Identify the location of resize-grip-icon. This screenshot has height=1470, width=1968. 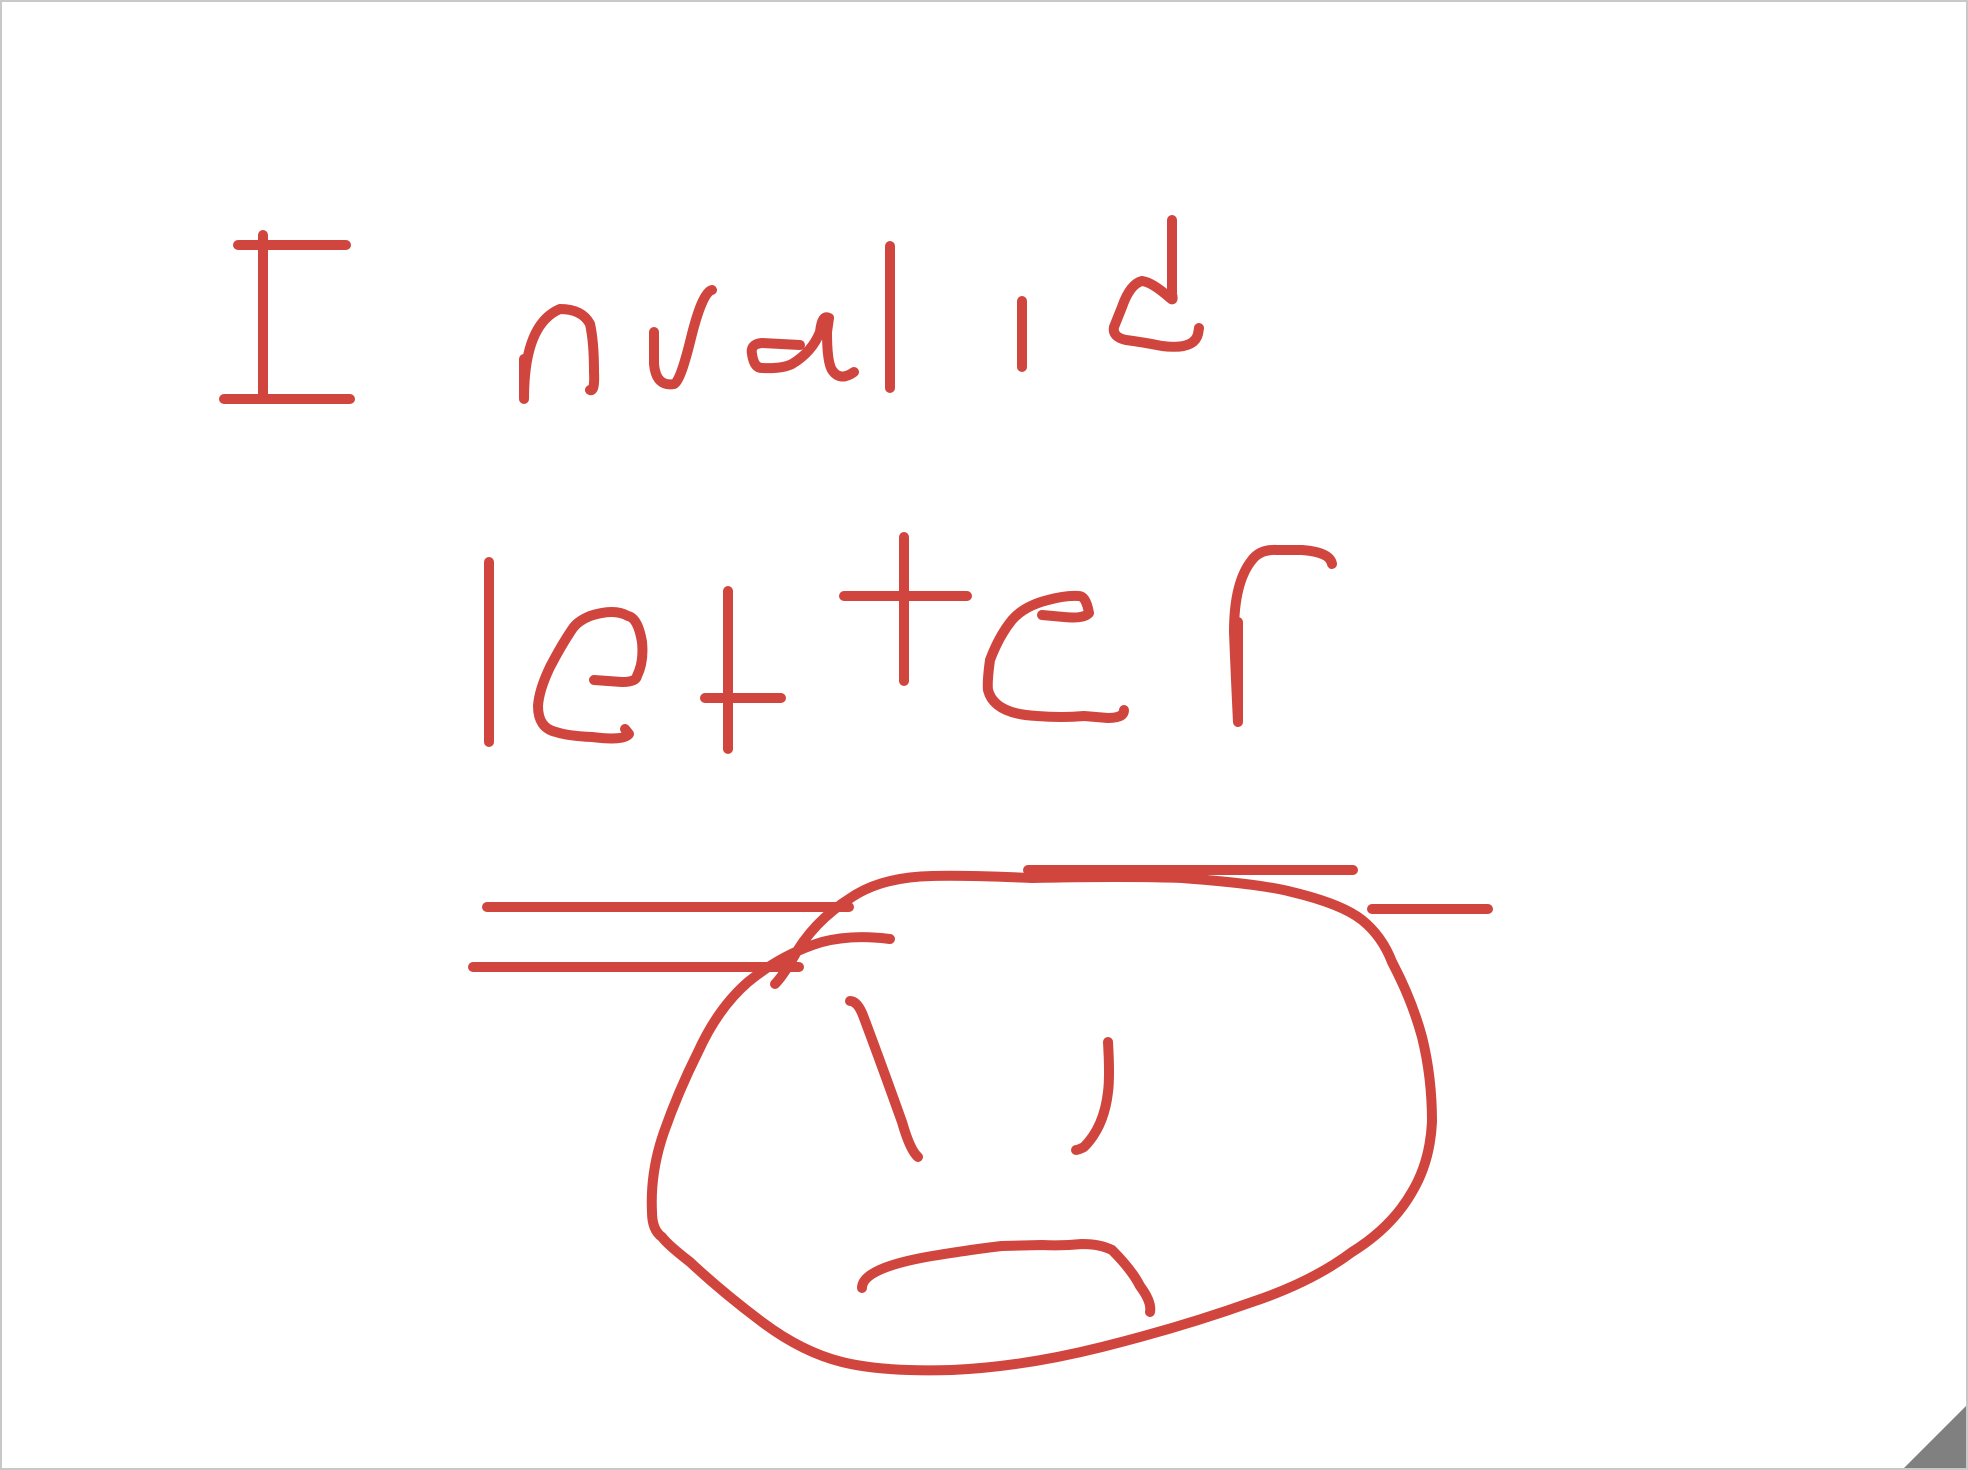
(1935, 1437).